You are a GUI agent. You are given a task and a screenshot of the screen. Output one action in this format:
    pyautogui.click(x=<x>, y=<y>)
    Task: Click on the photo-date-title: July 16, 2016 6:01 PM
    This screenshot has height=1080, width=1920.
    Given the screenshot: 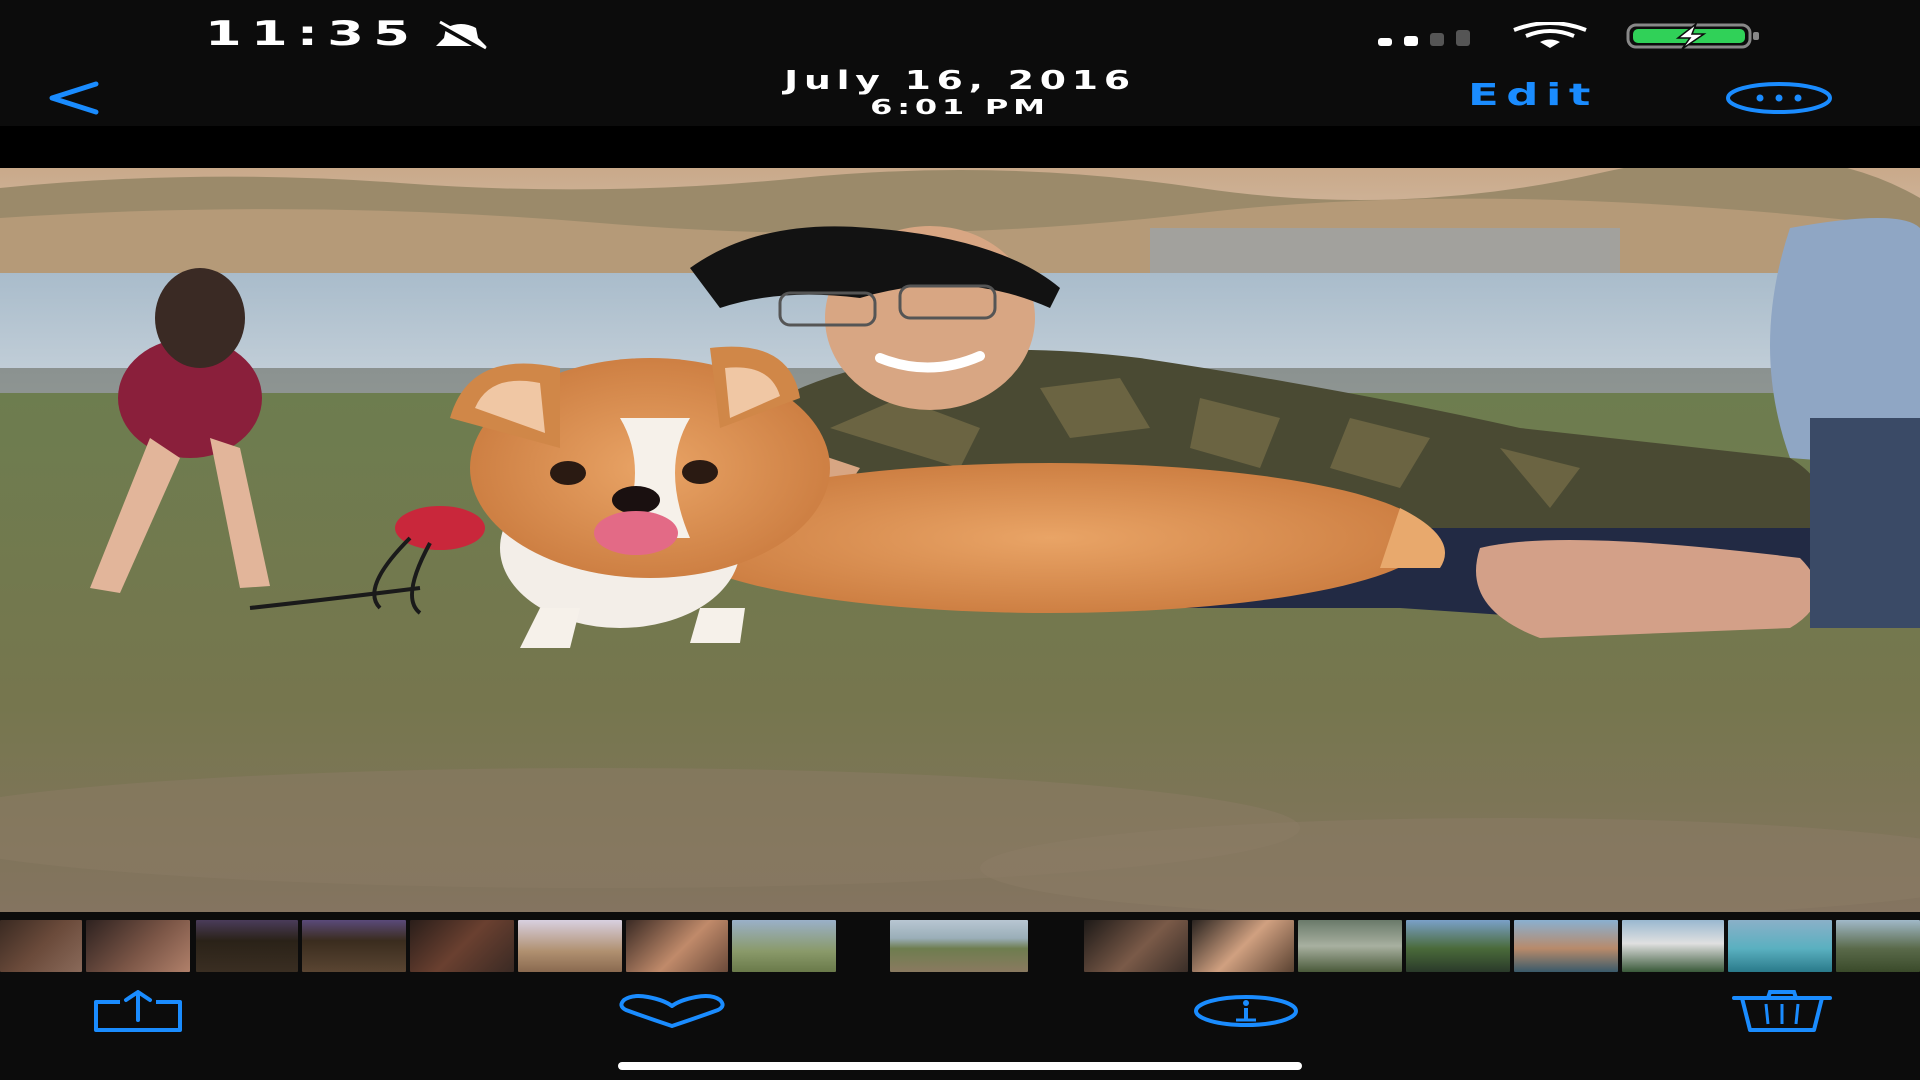 What is the action you would take?
    pyautogui.click(x=960, y=92)
    